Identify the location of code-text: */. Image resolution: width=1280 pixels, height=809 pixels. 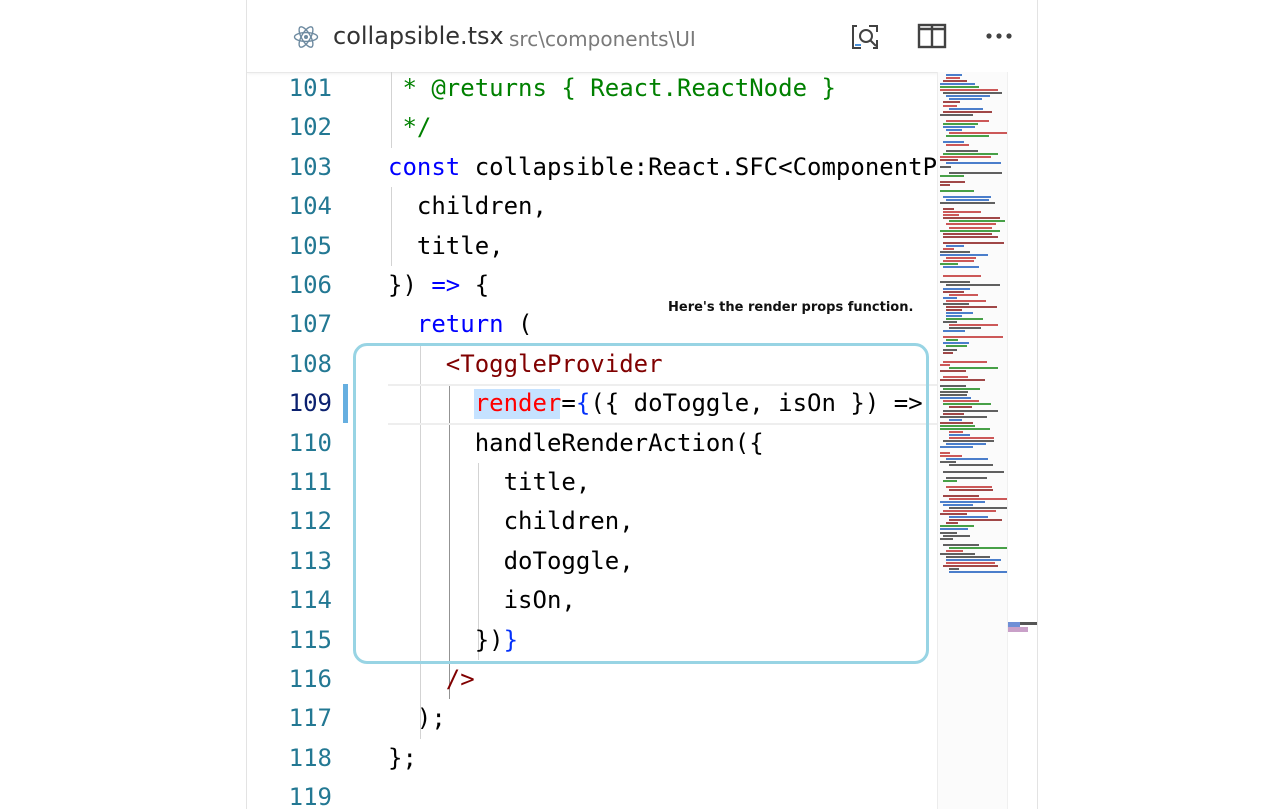
(409, 127).